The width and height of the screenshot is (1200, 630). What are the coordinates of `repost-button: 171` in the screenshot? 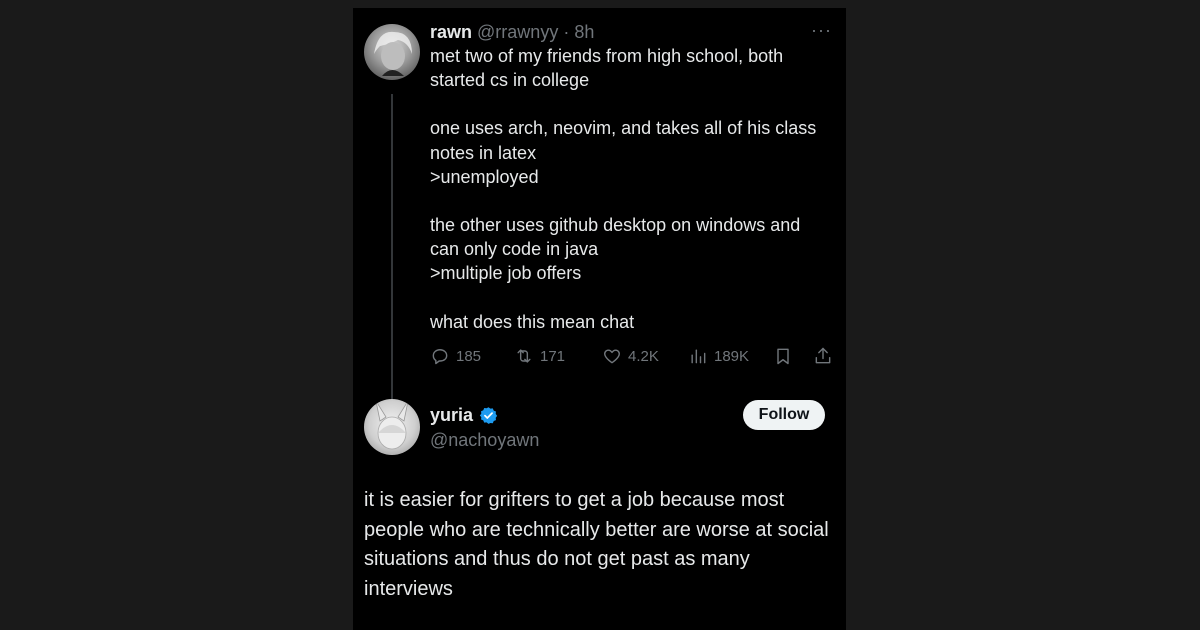 It's located at (539, 356).